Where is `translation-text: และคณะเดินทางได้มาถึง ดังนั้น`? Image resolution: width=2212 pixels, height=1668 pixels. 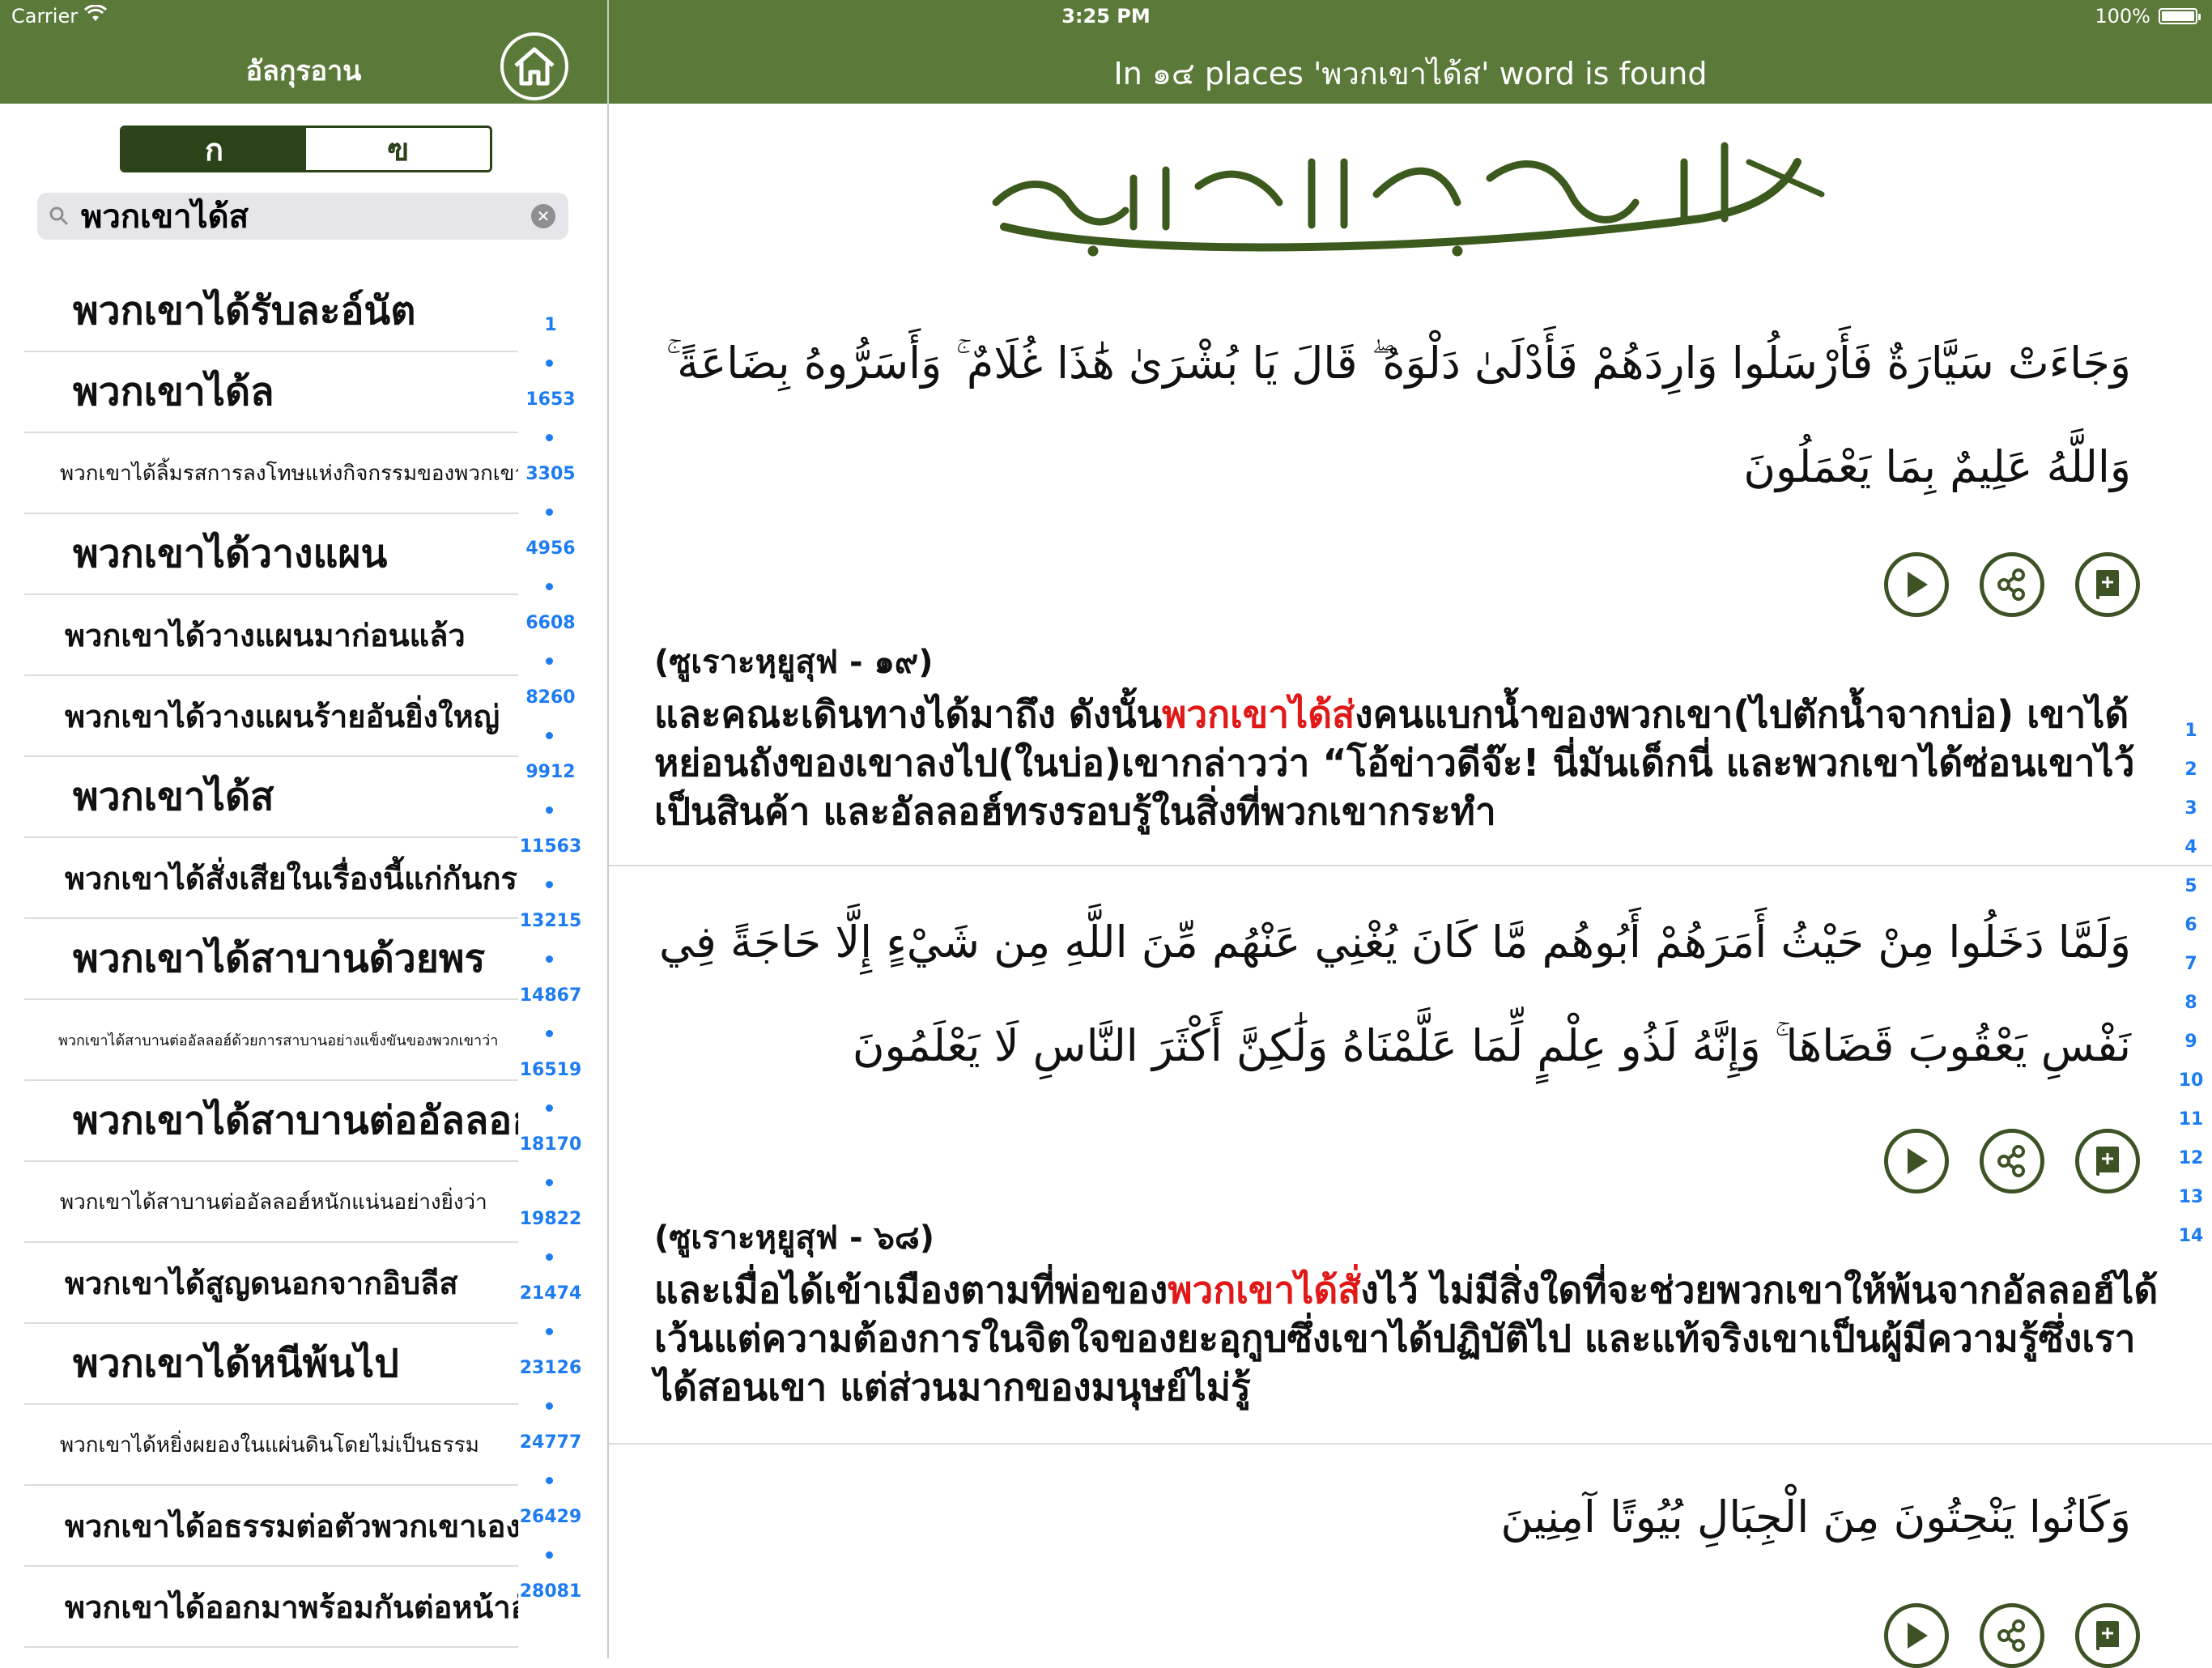 translation-text: และคณะเดินทางได้มาถึง ดังนั้น is located at coordinates (909, 714).